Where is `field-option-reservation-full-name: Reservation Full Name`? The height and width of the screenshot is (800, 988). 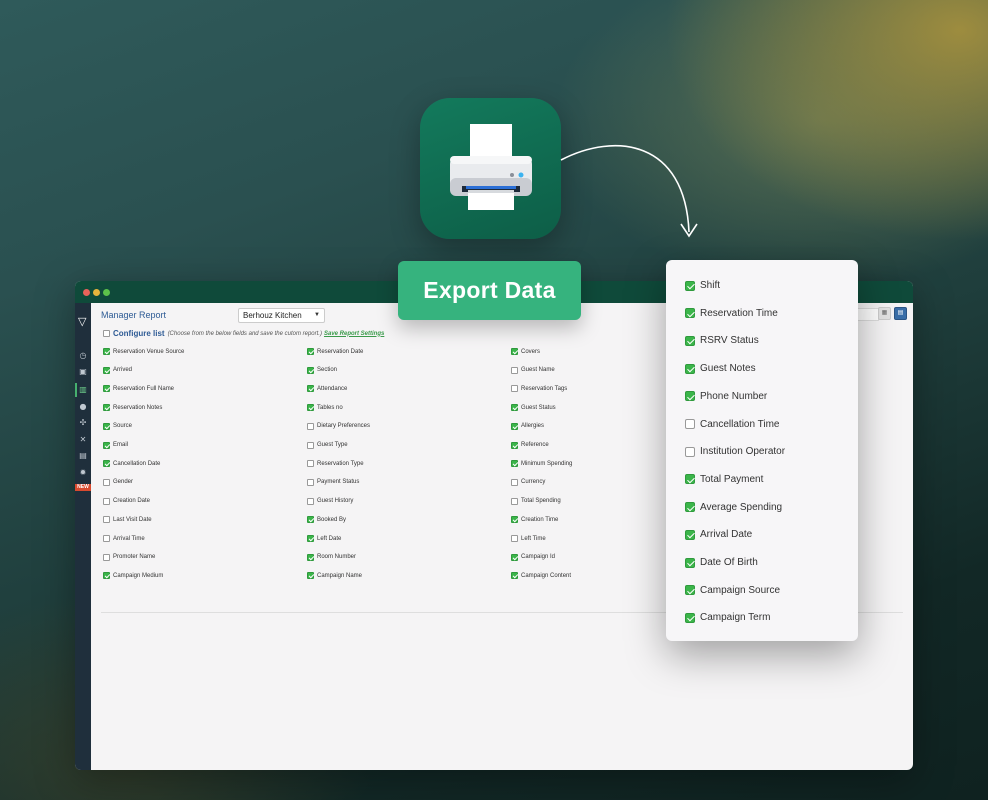 field-option-reservation-full-name: Reservation Full Name is located at coordinates (138, 389).